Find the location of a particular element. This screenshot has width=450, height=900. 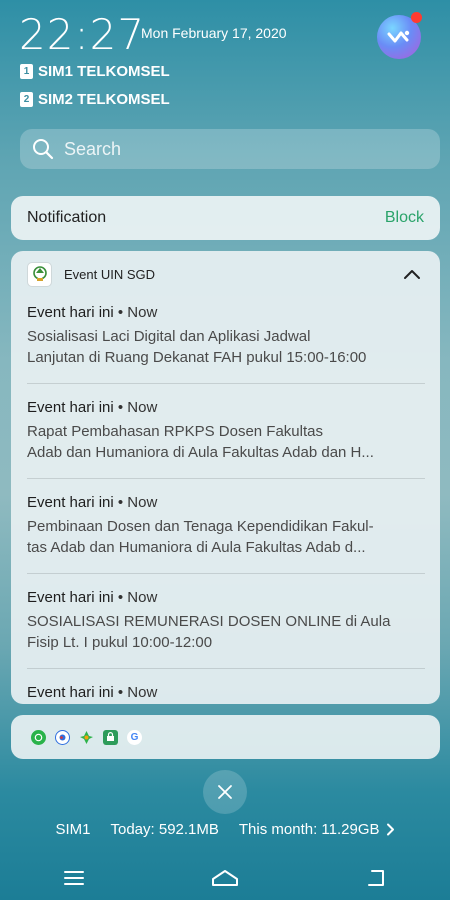

other-notifications-strip: G is located at coordinates (225, 737).